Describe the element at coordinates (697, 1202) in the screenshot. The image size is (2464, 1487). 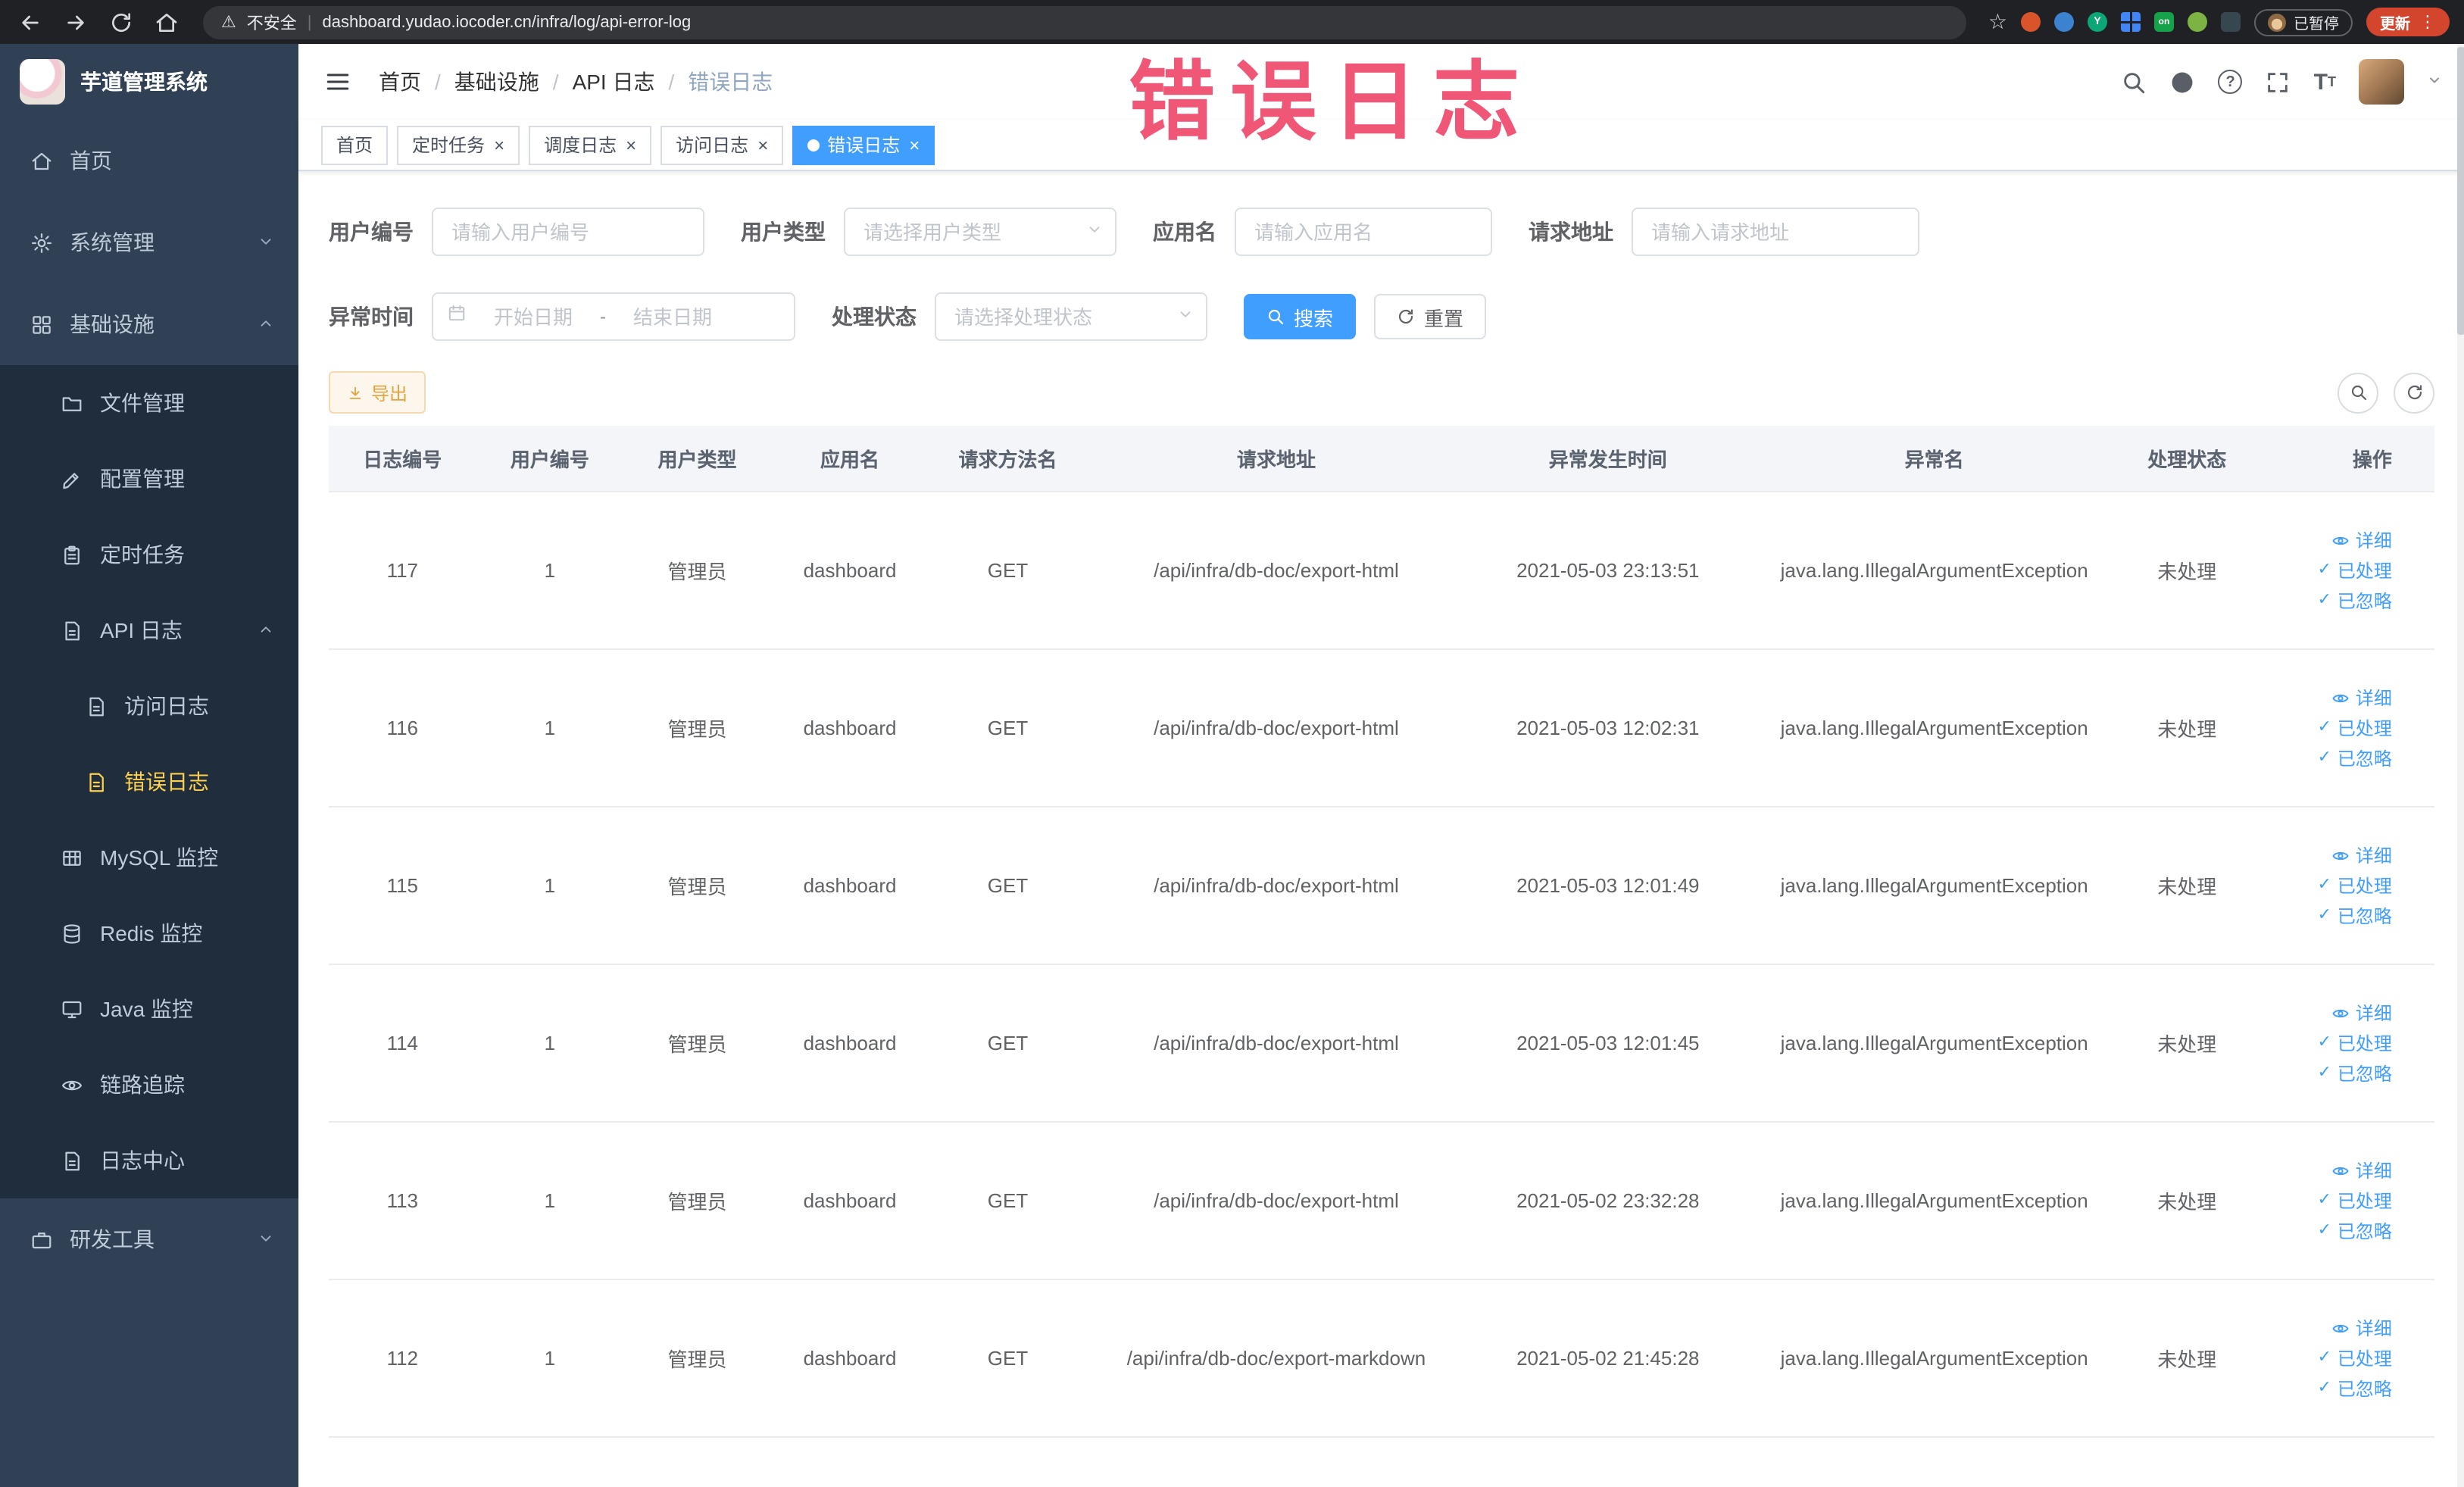
I see `cell-user-type: 管理员` at that location.